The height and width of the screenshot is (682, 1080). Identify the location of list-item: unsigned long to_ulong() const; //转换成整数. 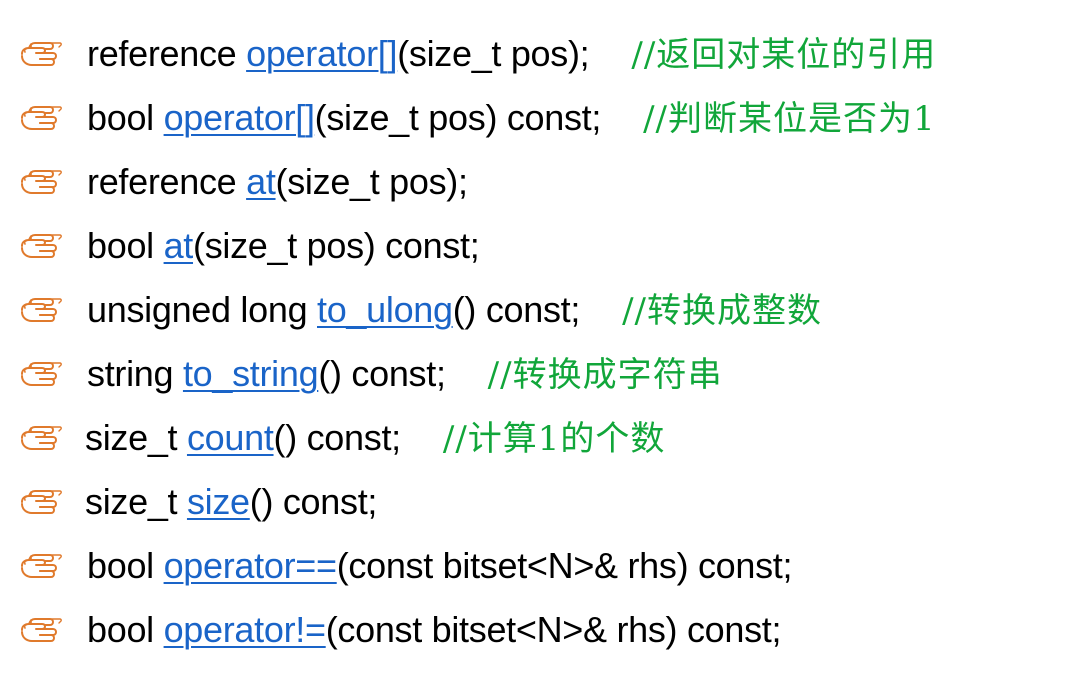
(540, 310).